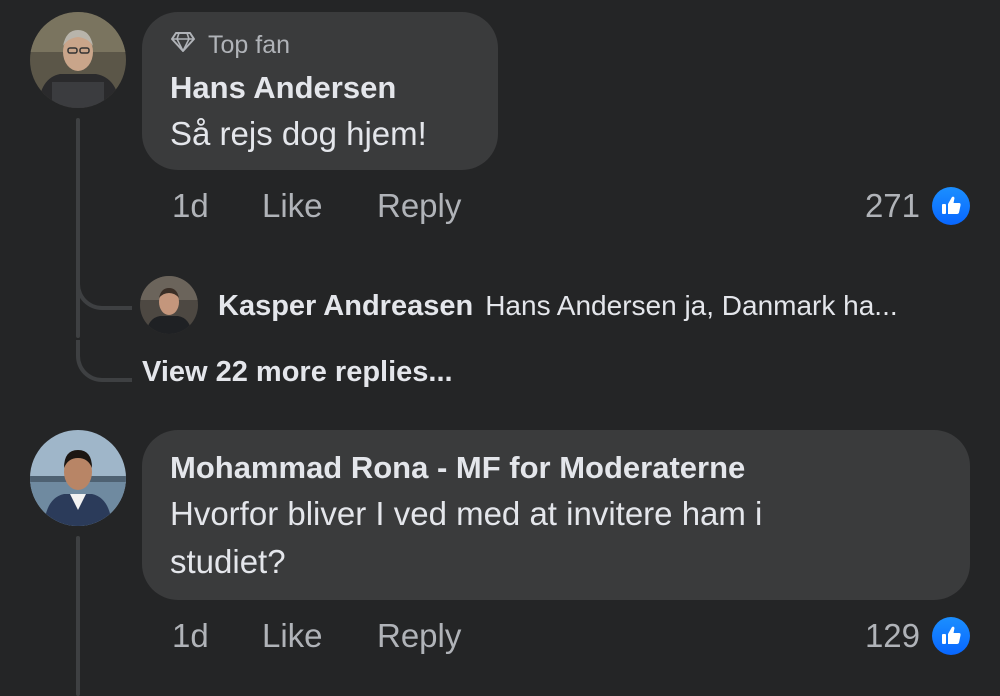 The image size is (1000, 696). Describe the element at coordinates (183, 45) in the screenshot. I see `diamond-icon` at that location.